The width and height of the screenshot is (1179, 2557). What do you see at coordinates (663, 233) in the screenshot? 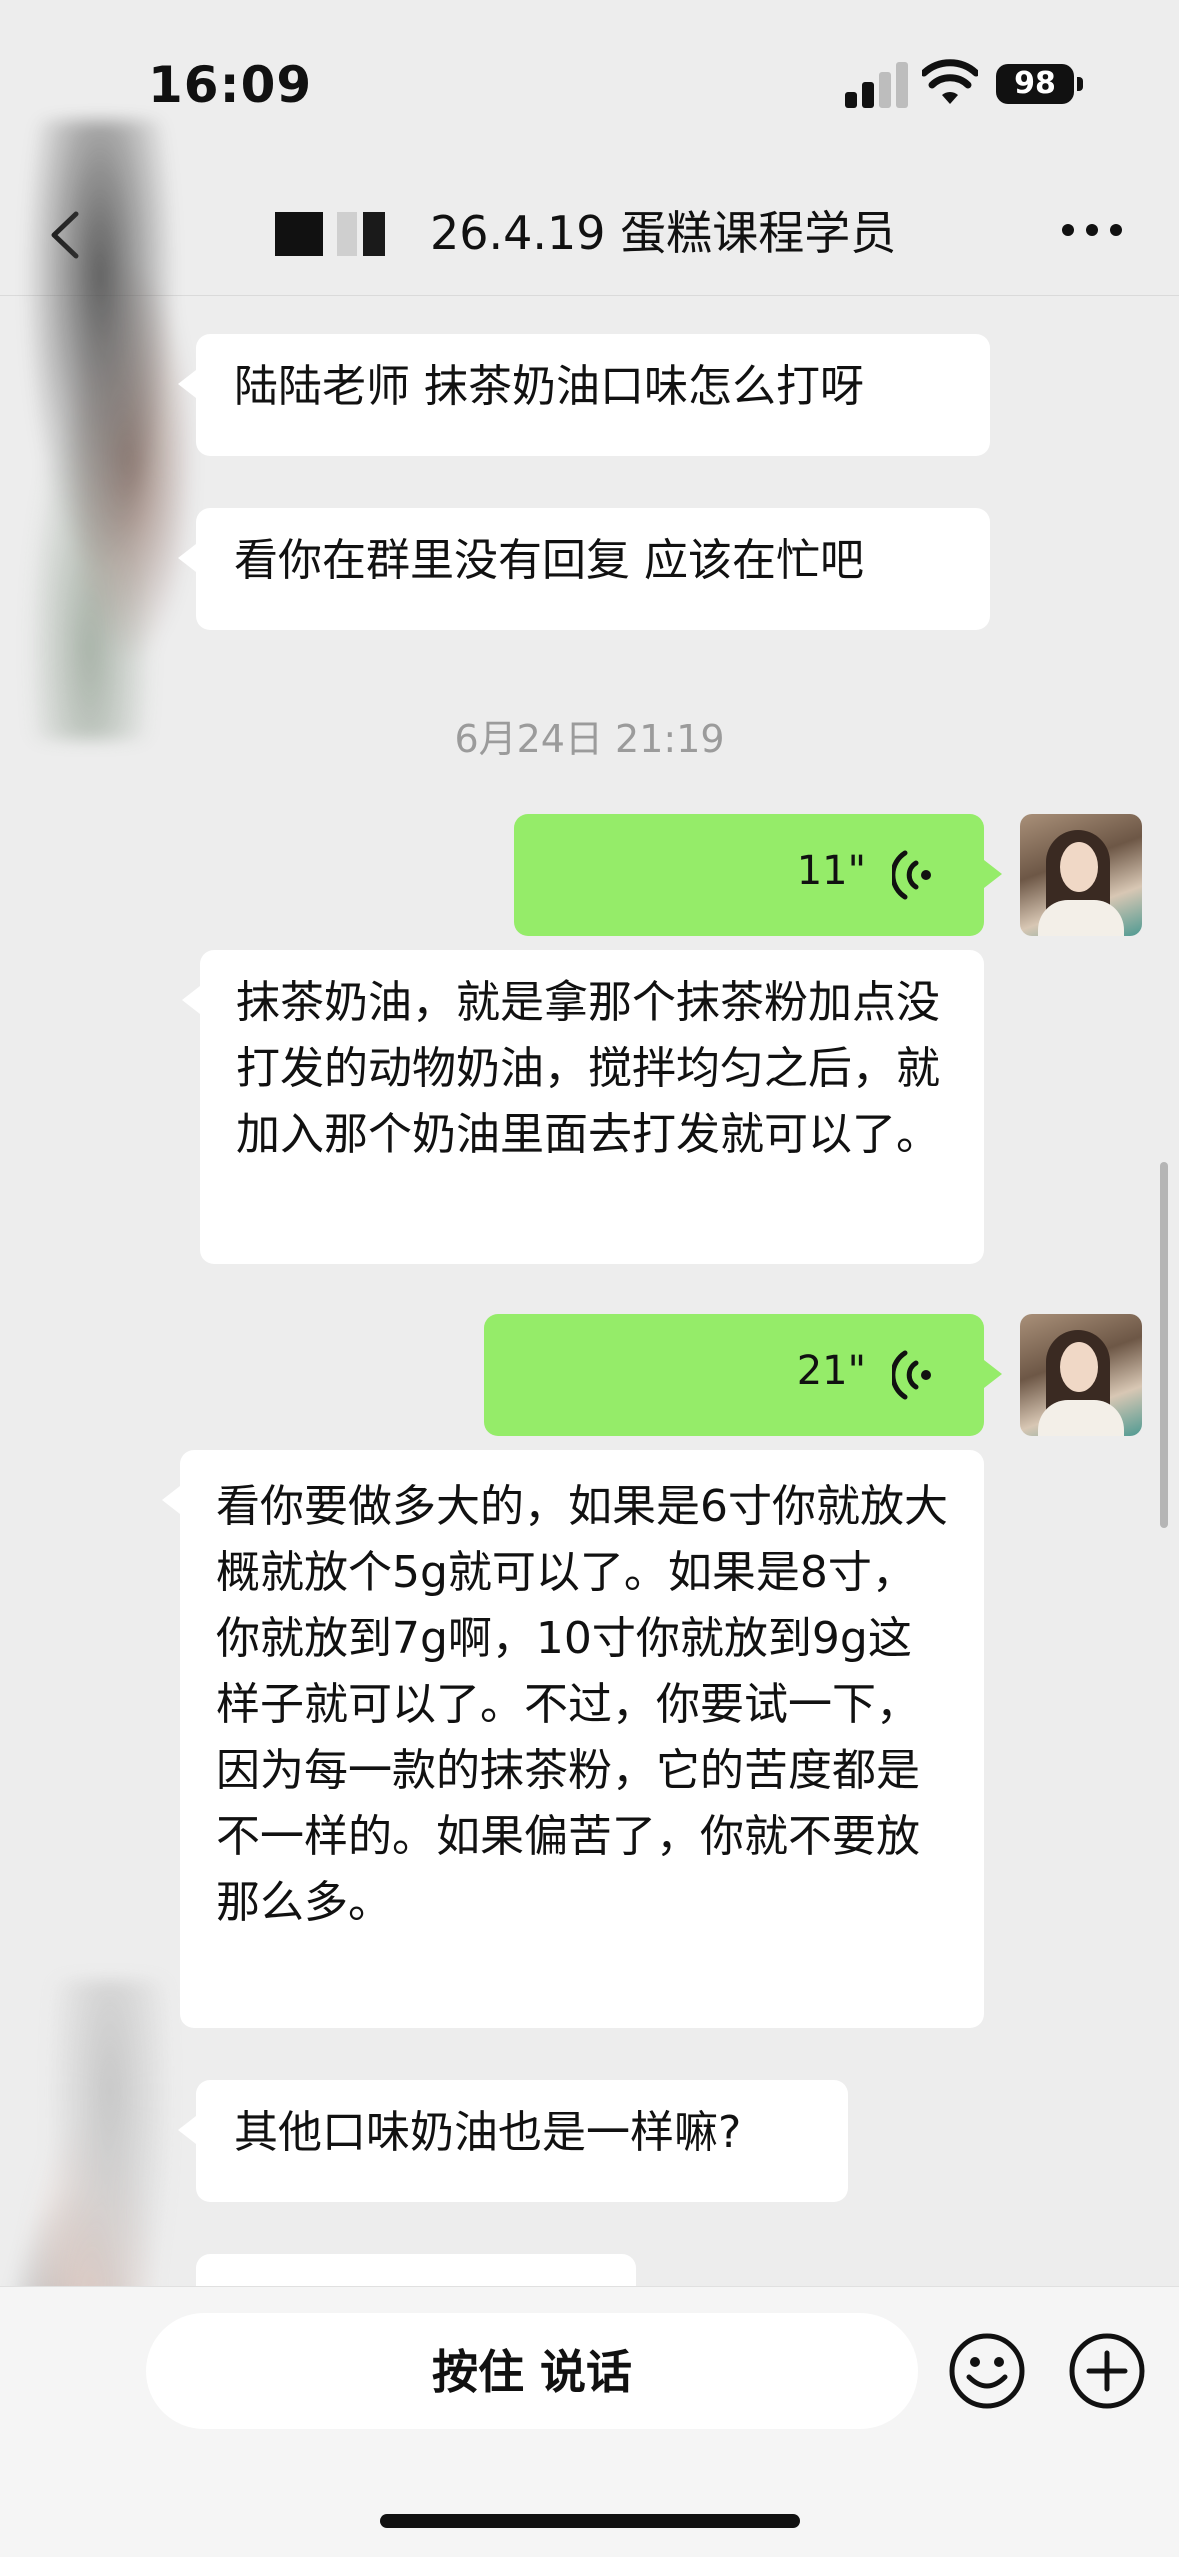
I see `chat-title: 26.4.19 蛋糕课程学员` at bounding box center [663, 233].